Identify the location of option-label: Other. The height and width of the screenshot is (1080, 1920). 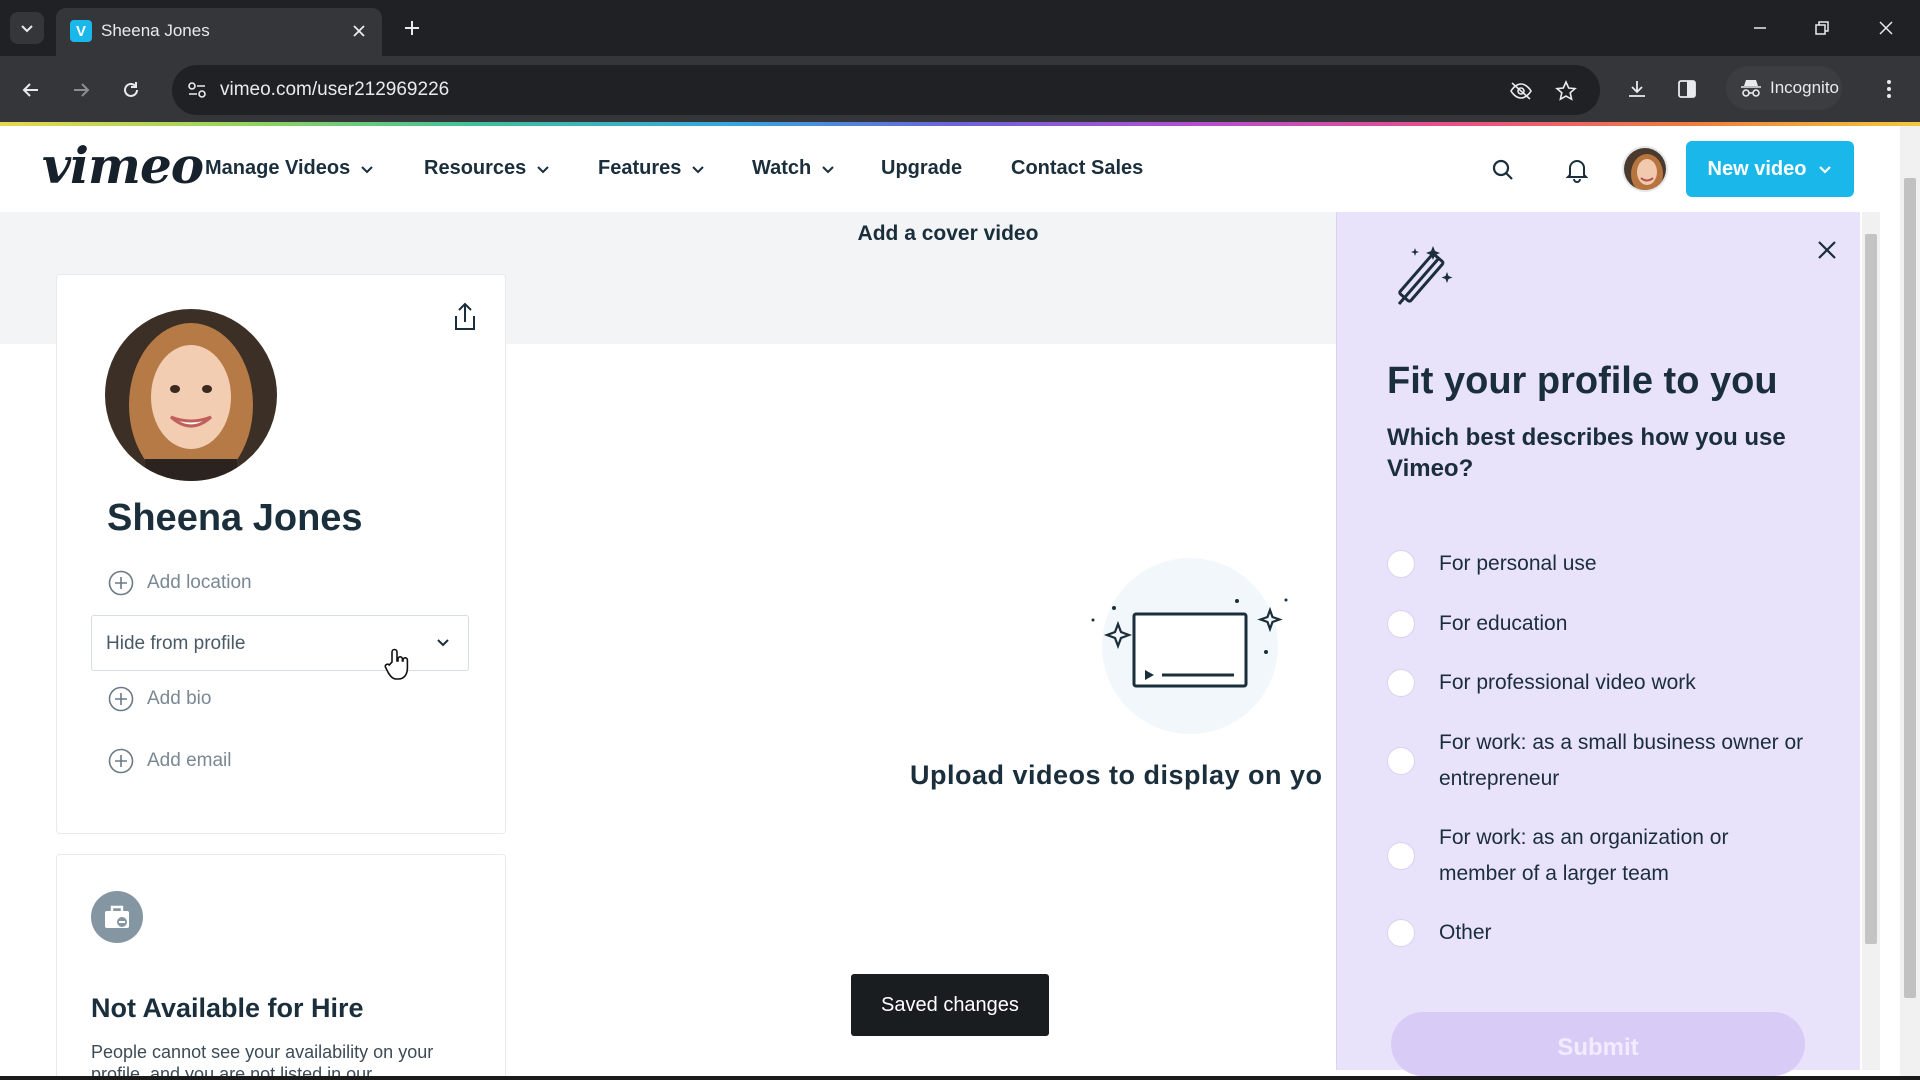
(1465, 932).